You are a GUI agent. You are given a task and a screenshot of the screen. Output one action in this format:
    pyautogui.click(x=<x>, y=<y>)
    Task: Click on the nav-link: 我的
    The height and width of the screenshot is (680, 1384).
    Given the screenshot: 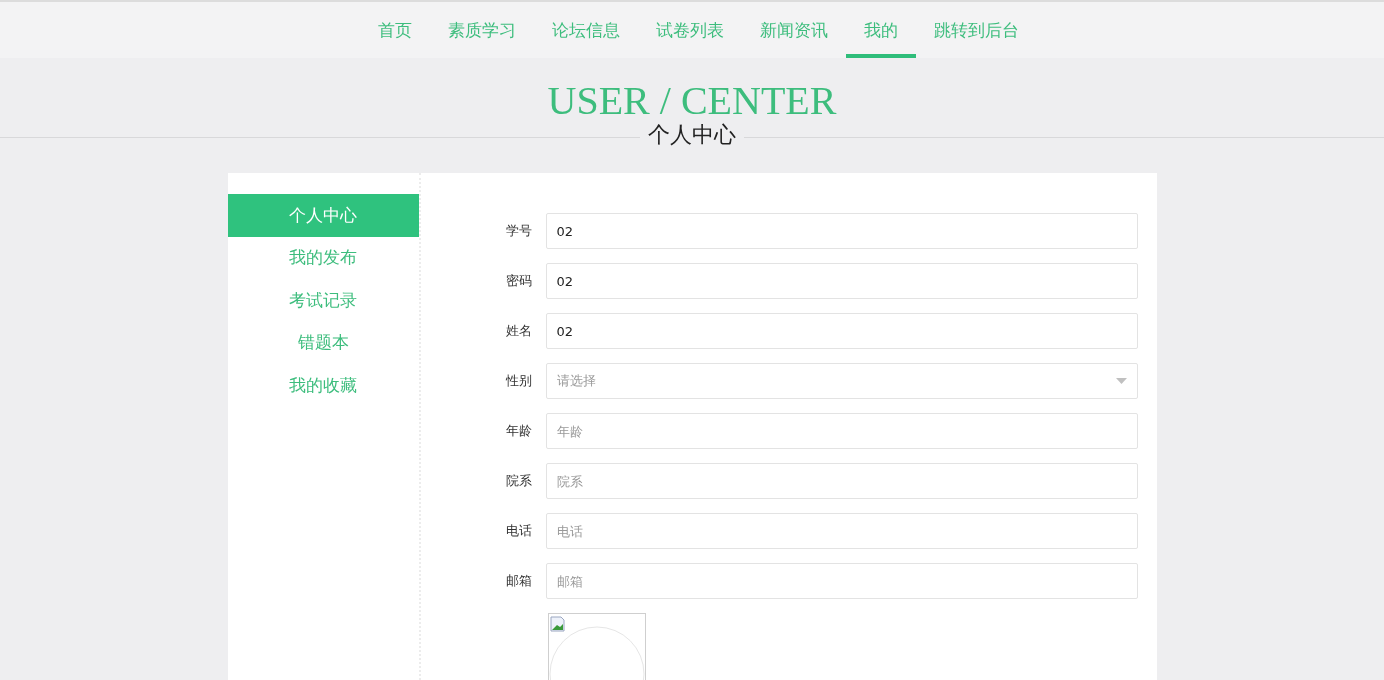 What is the action you would take?
    pyautogui.click(x=880, y=30)
    